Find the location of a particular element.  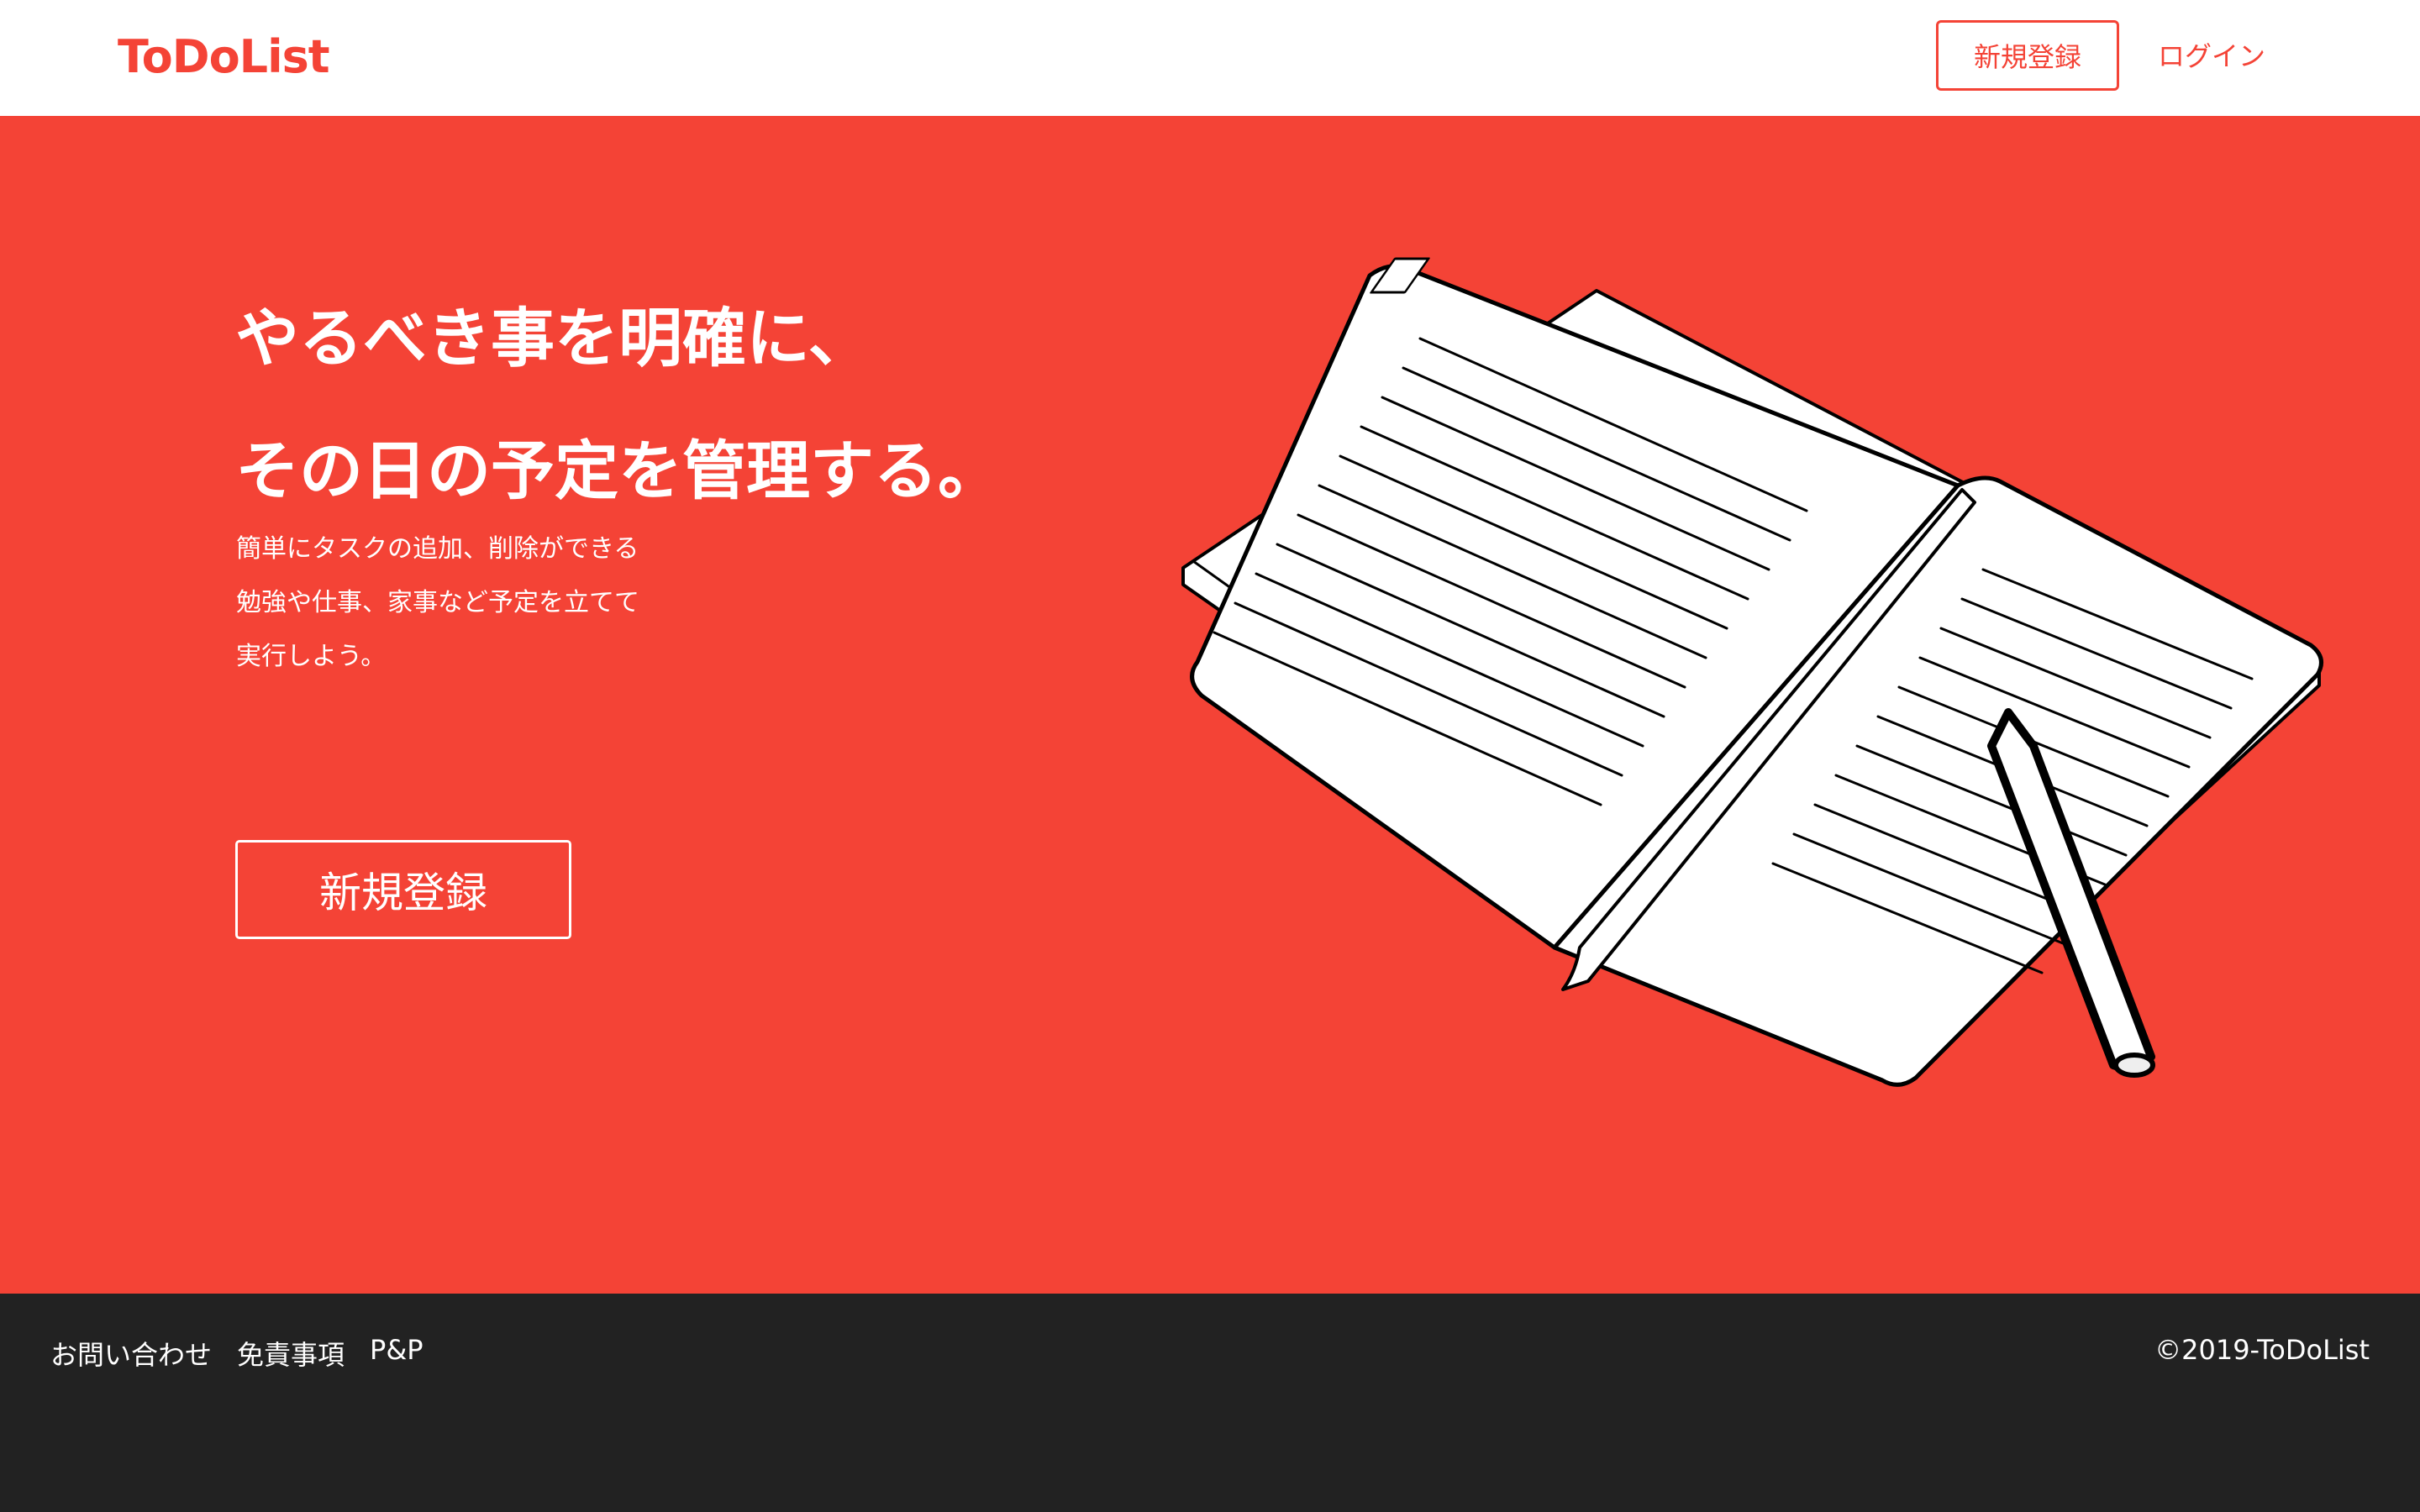

hero-description: 簡単にタスクの追加、削除ができる 勉強や仕事、家事など予定を立てて 実行しよう。 is located at coordinates (437, 603).